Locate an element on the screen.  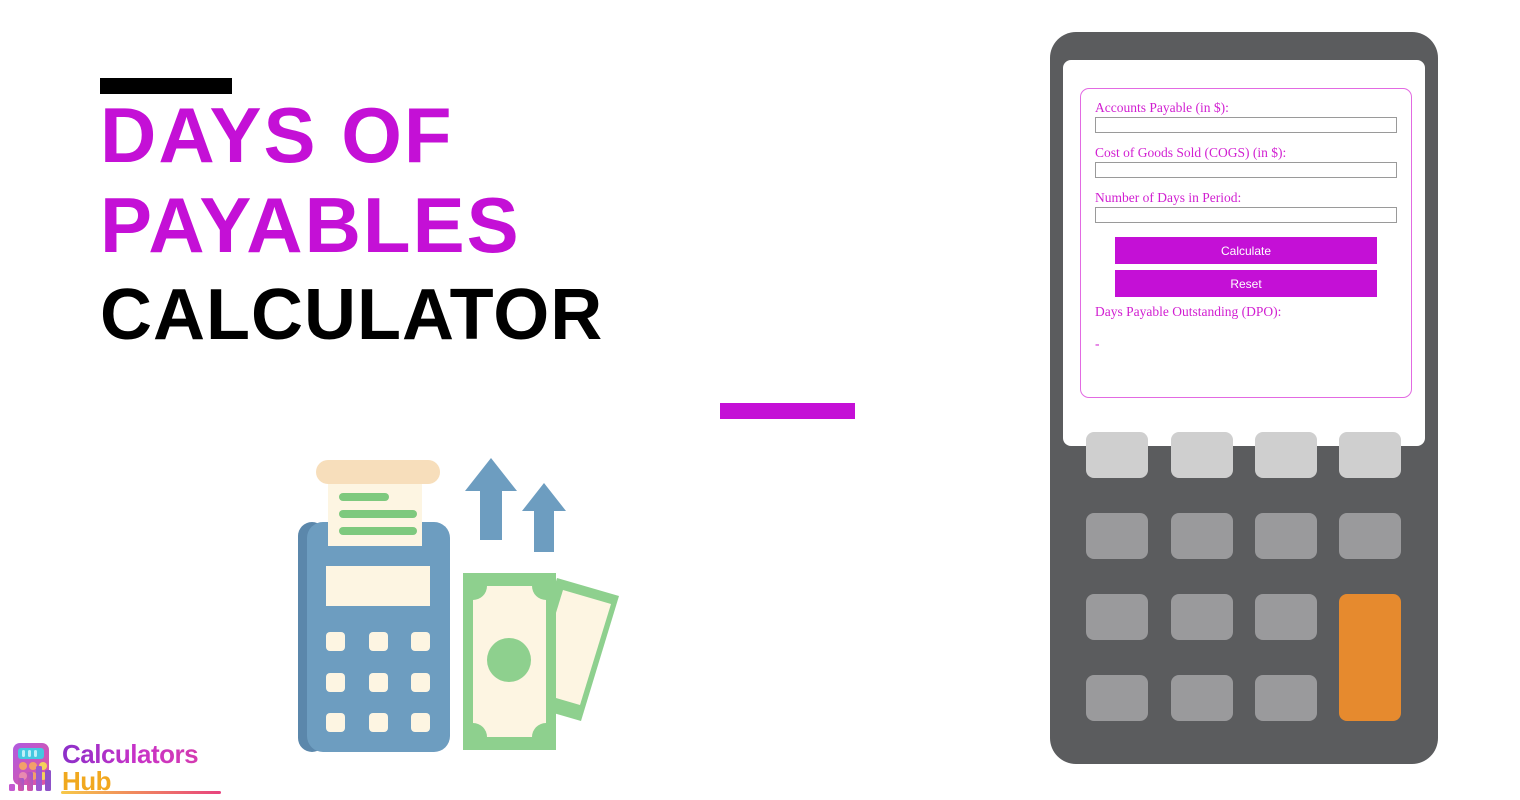
cogs-input is located at coordinates (1246, 170).